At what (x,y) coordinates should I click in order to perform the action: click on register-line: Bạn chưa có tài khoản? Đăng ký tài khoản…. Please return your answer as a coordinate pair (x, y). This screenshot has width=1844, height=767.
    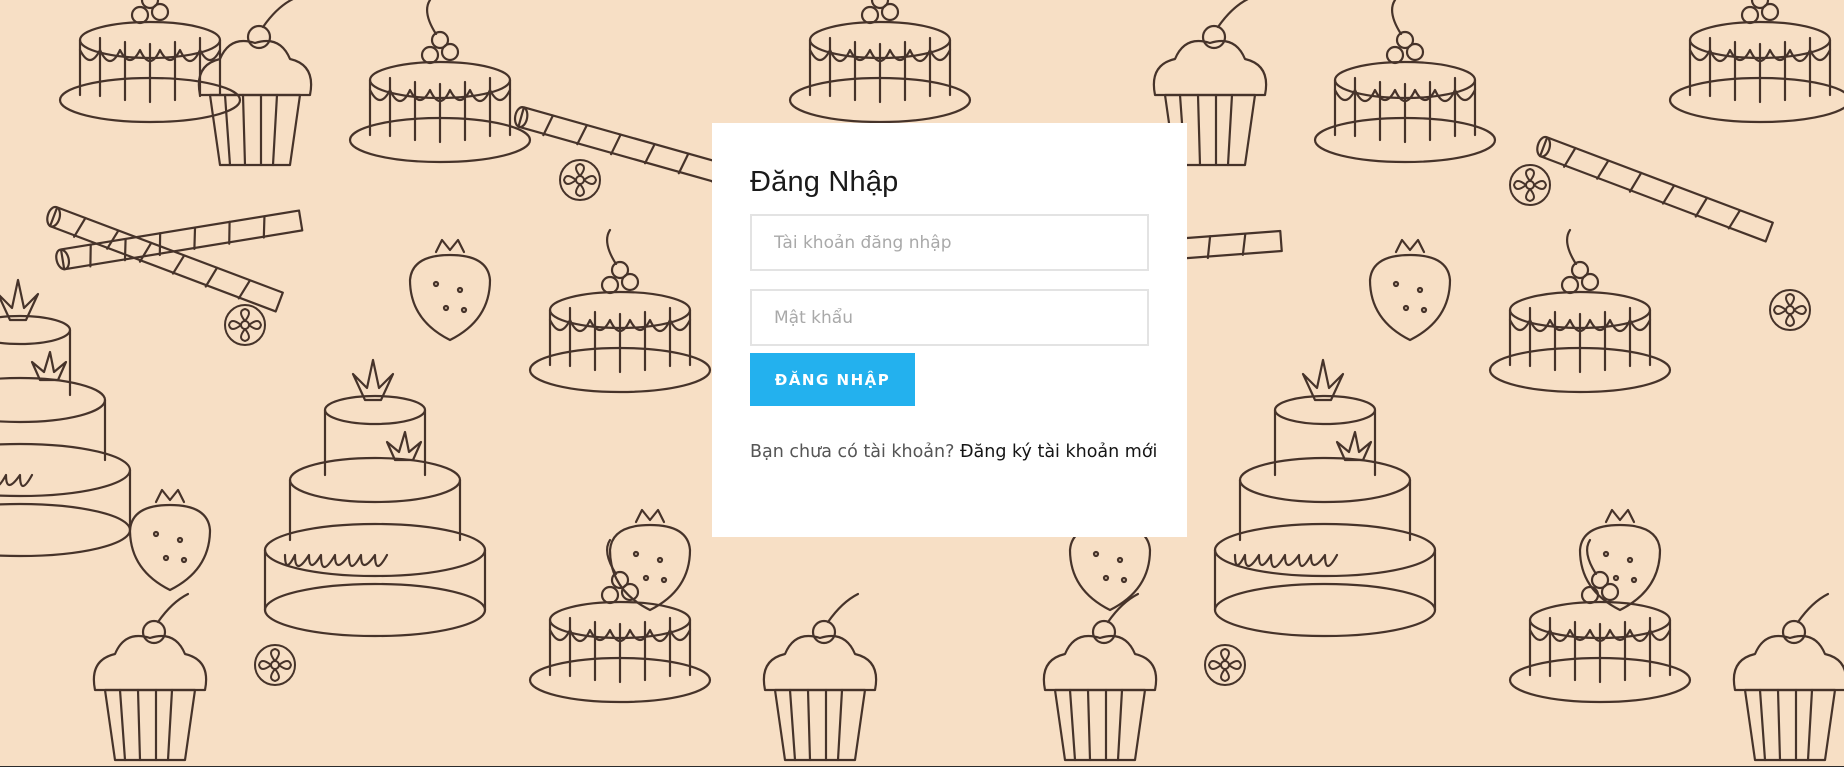
    Looking at the image, I should click on (953, 452).